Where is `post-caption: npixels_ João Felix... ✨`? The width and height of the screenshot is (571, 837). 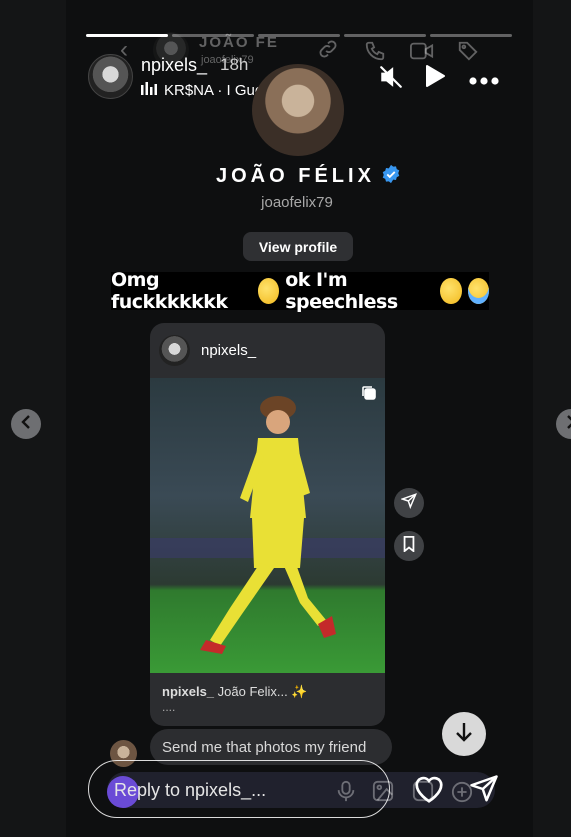 post-caption: npixels_ João Felix... ✨ is located at coordinates (235, 692).